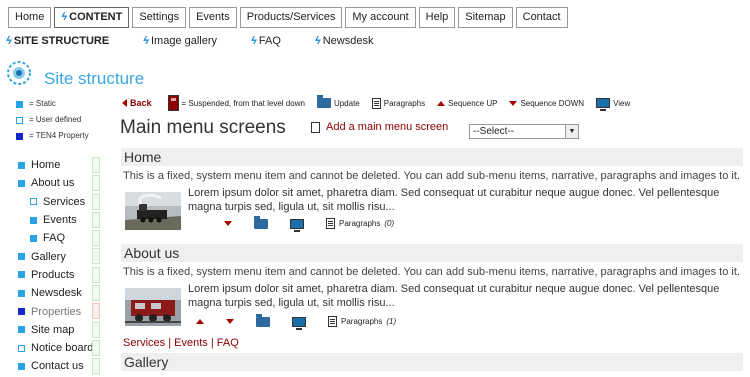 The width and height of the screenshot is (750, 377). Describe the element at coordinates (59, 366) in the screenshot. I see `sidebar-item-contact-us: Contact us` at that location.